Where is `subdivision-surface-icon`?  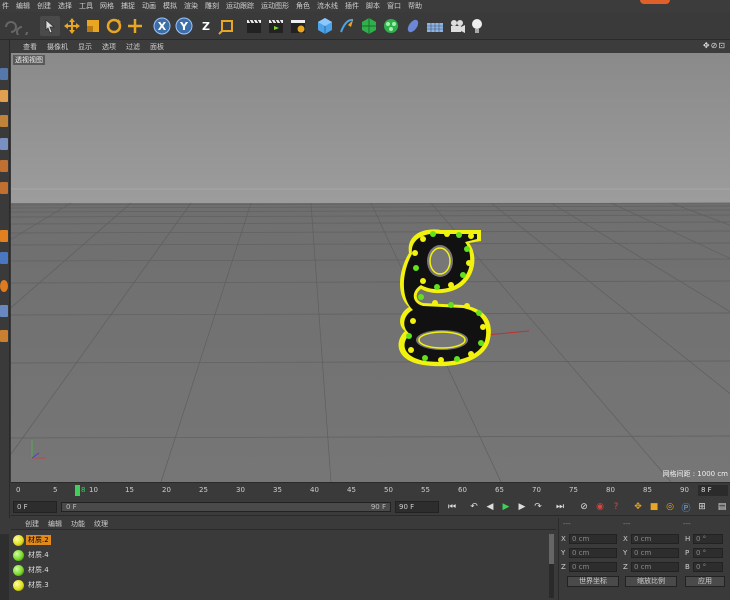
subdivision-surface-icon is located at coordinates (369, 26).